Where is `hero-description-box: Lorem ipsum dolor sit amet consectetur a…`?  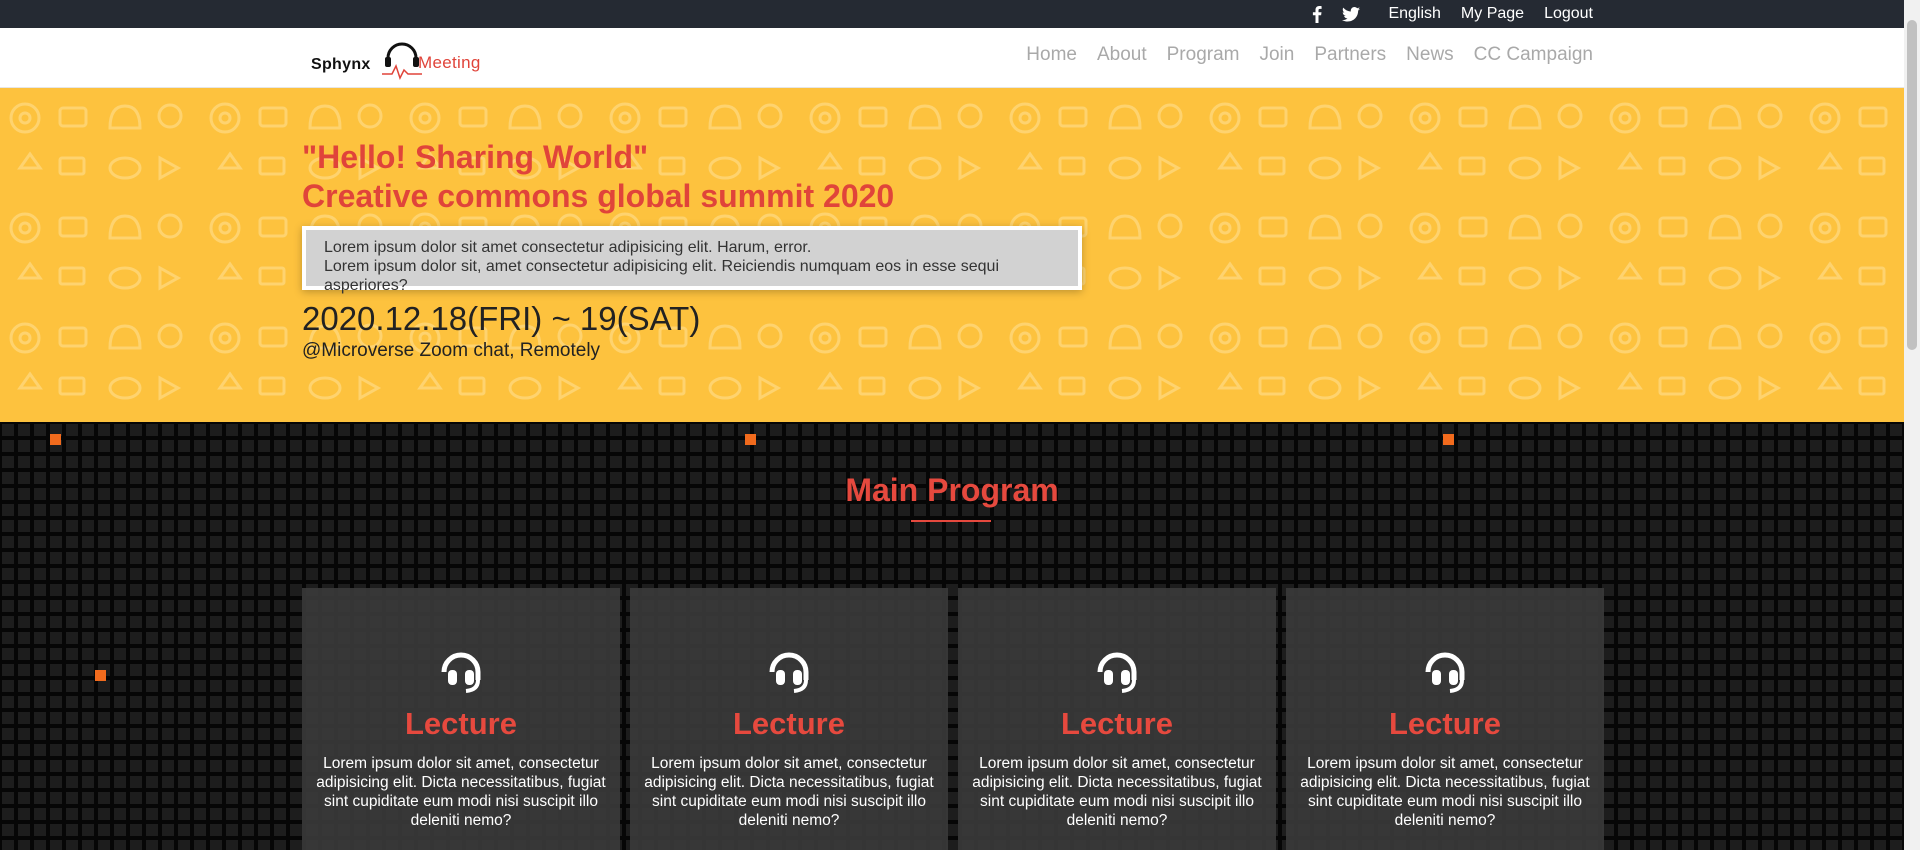 hero-description-box: Lorem ipsum dolor sit amet consectetur a… is located at coordinates (692, 260).